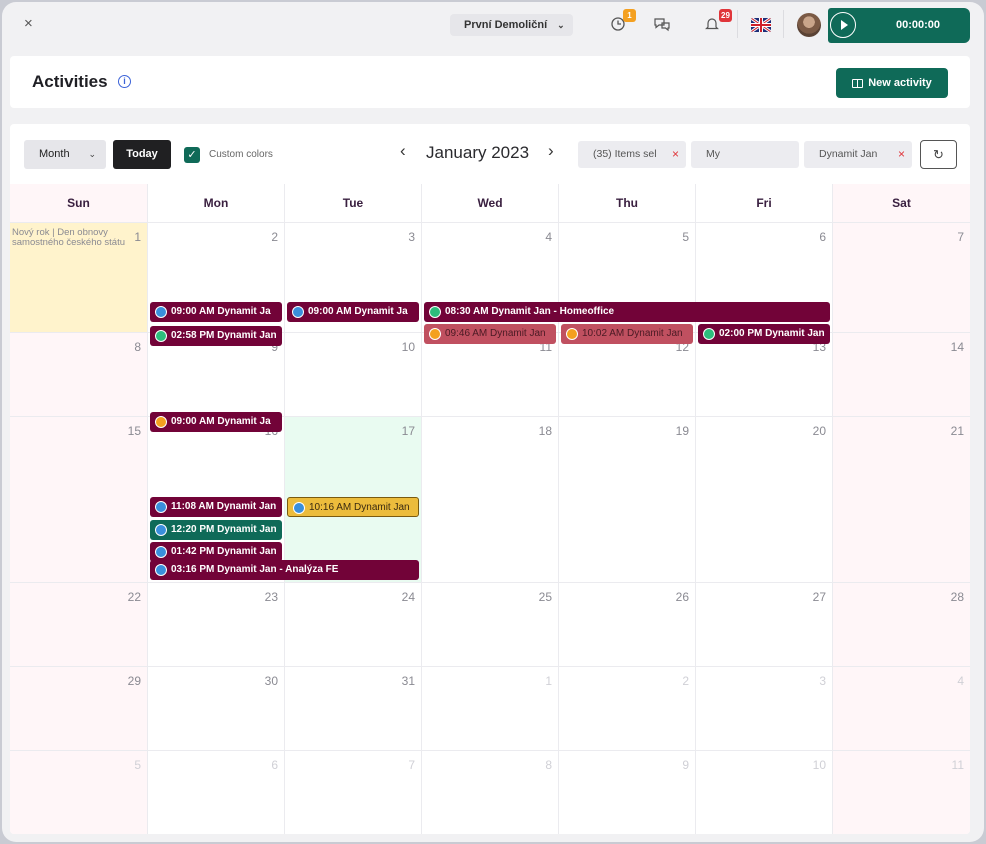  What do you see at coordinates (403, 151) in the screenshot?
I see `previous-month-button: ‹` at bounding box center [403, 151].